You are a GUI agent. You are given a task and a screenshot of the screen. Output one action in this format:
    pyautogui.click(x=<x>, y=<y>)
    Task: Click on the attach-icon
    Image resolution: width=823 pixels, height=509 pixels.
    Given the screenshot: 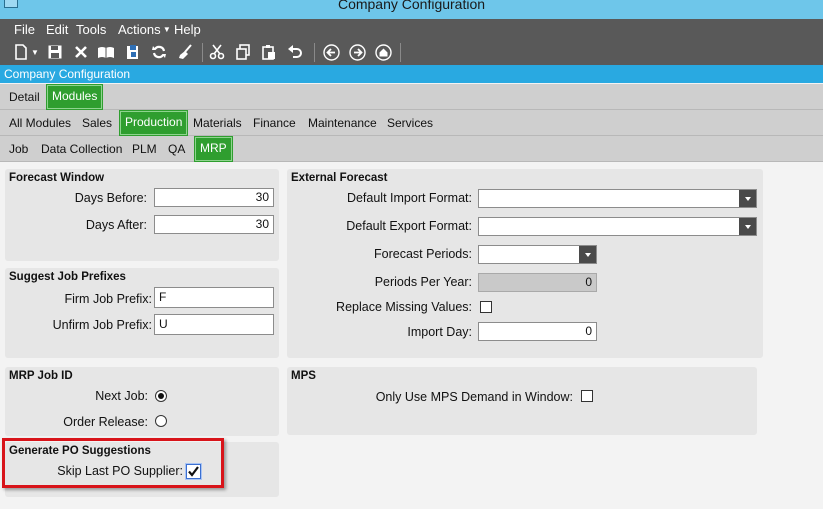 What is the action you would take?
    pyautogui.click(x=133, y=52)
    